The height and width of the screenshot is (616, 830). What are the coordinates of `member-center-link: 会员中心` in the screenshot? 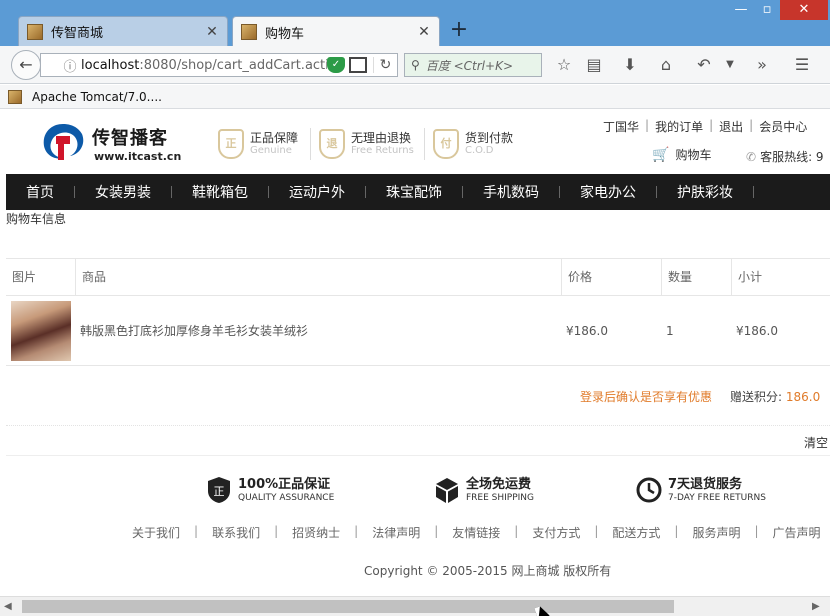 It's located at (783, 126).